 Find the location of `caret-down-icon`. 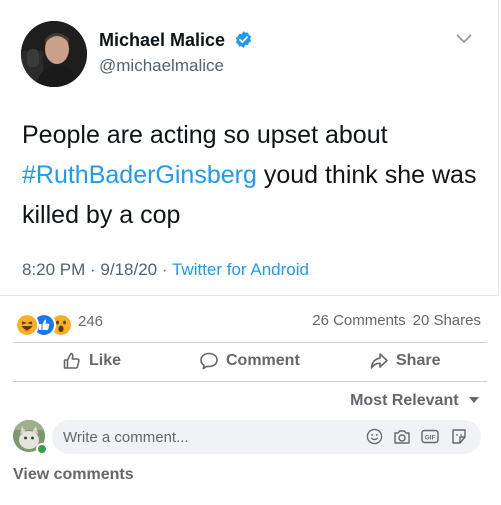

caret-down-icon is located at coordinates (474, 400).